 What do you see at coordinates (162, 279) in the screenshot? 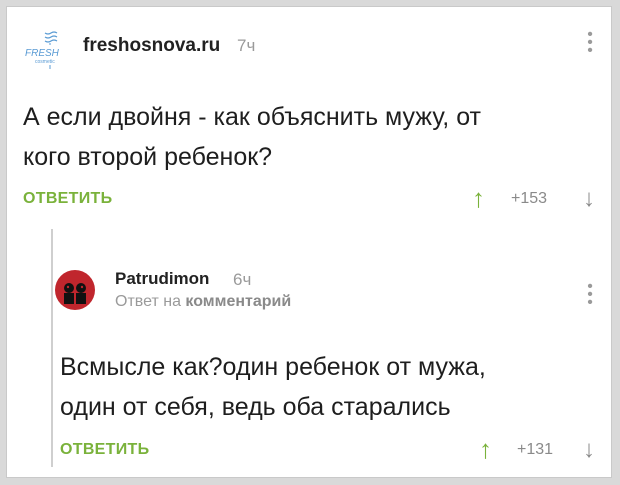
I see `reply-username: Patrudimon` at bounding box center [162, 279].